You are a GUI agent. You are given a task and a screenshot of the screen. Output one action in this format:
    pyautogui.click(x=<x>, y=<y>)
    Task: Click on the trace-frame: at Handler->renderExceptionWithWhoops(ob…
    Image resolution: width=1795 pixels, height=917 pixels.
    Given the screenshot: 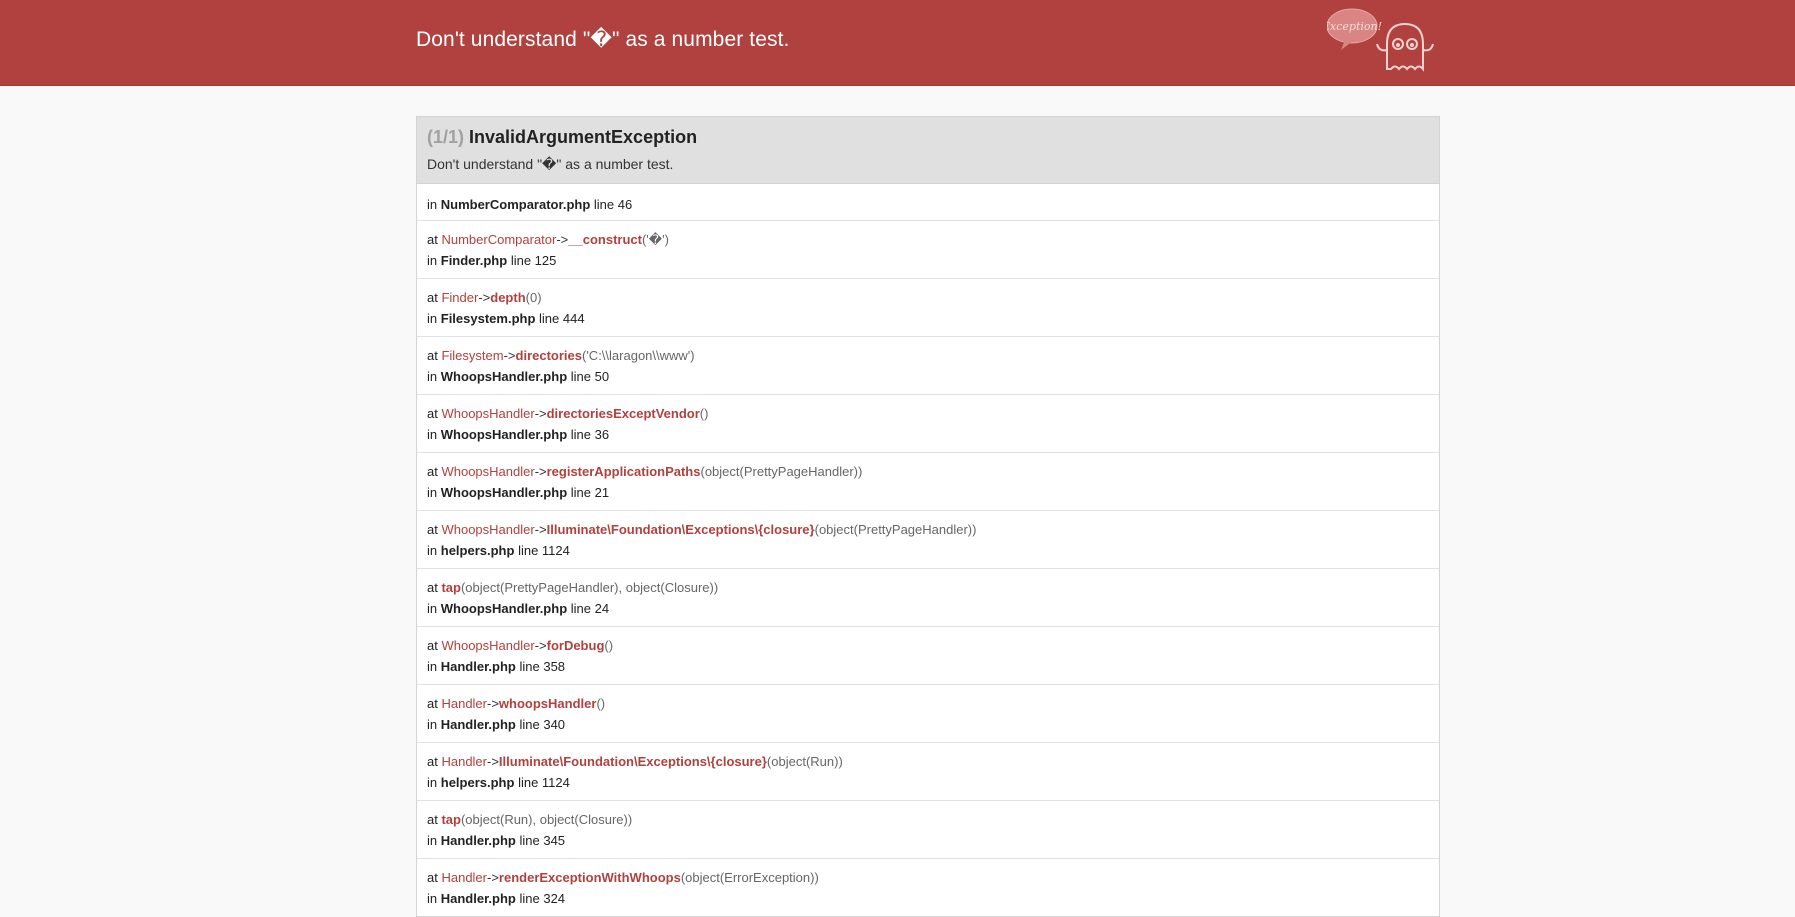 What is the action you would take?
    pyautogui.click(x=928, y=887)
    